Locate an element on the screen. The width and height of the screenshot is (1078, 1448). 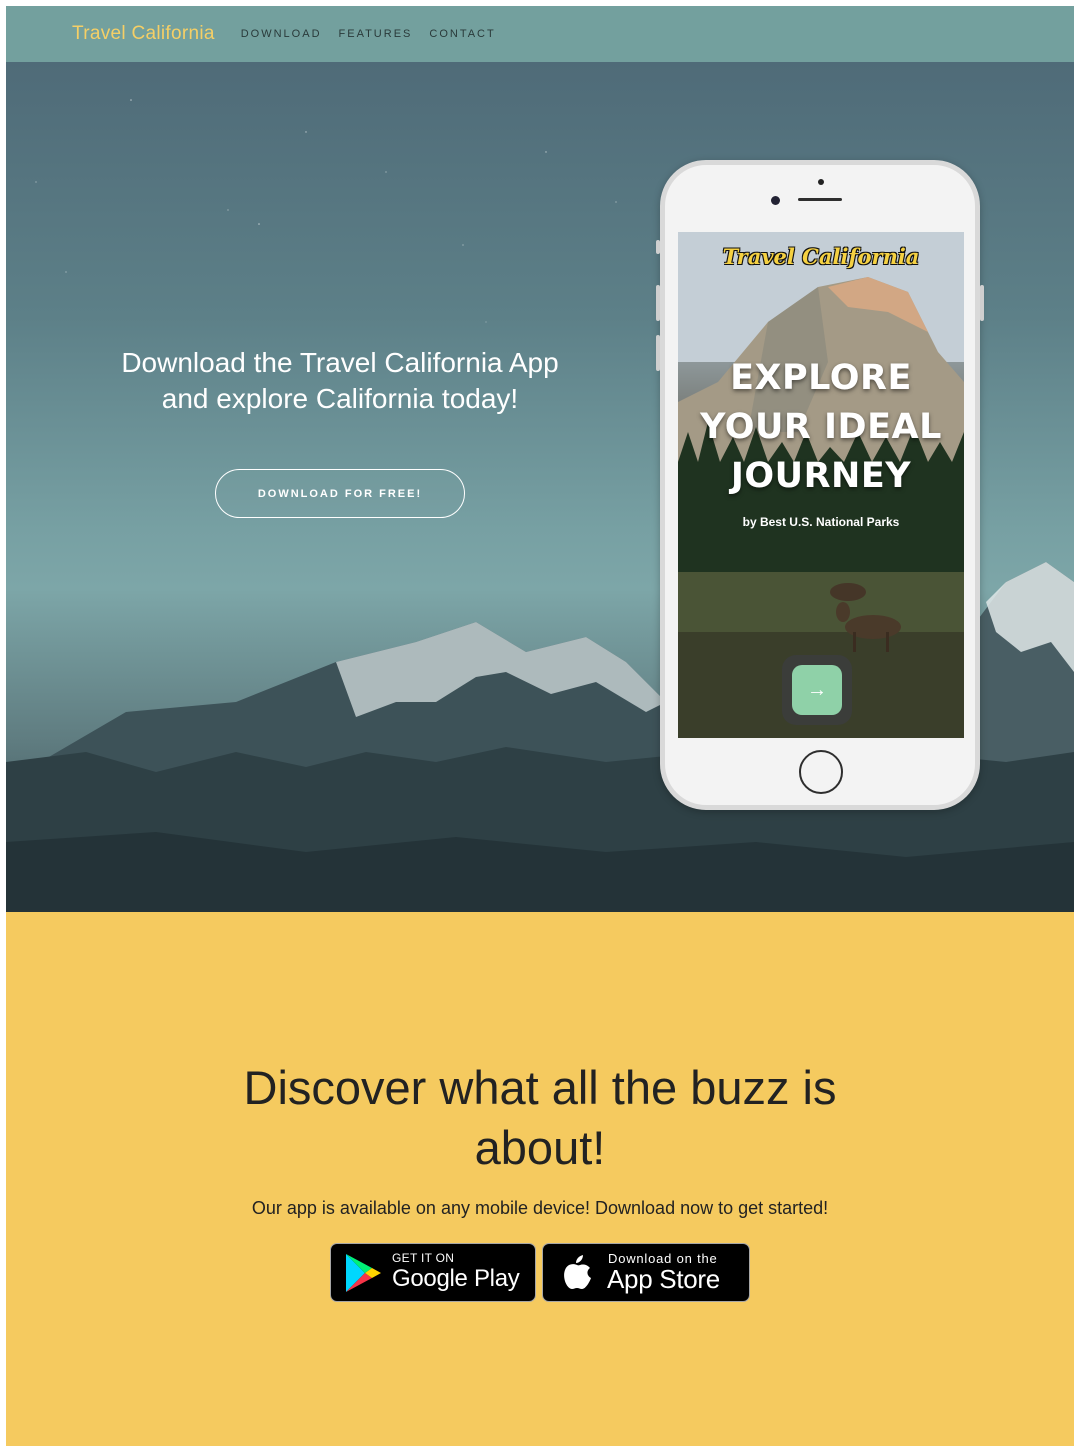
app-store-big-text: App Store is located at coordinates (663, 1279).